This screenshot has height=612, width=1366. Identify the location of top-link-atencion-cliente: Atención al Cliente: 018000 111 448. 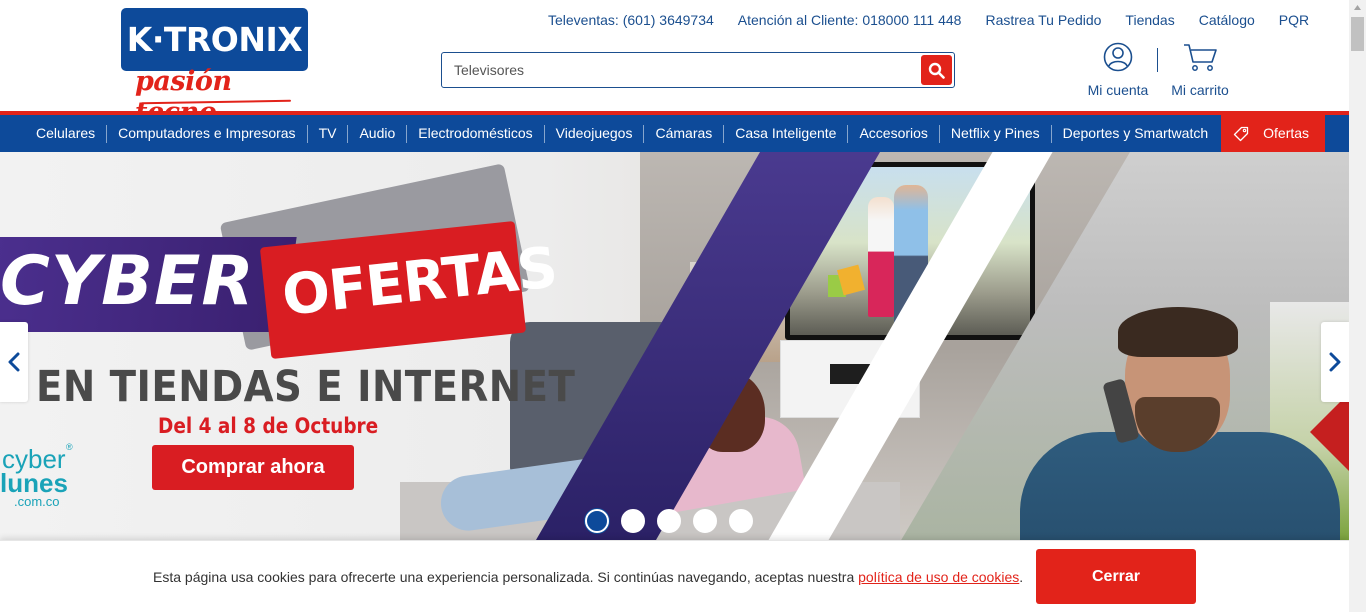
(850, 21).